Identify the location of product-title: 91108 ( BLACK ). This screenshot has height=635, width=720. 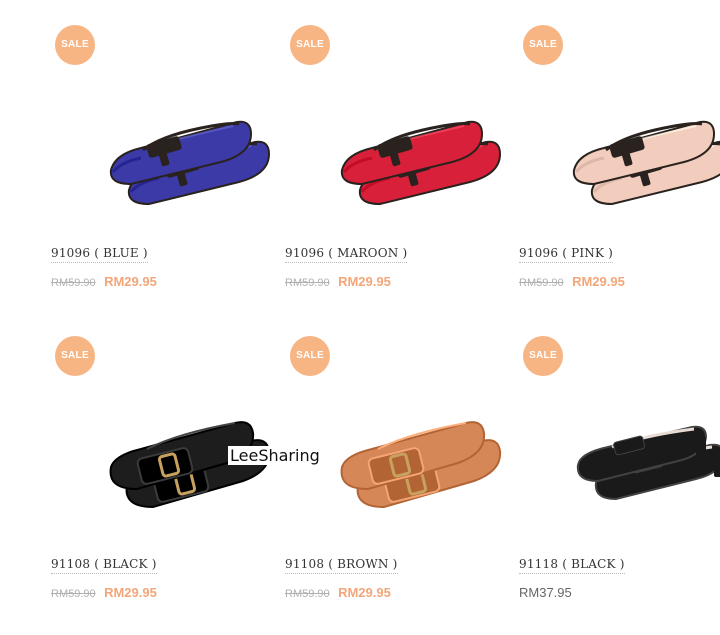
(104, 565).